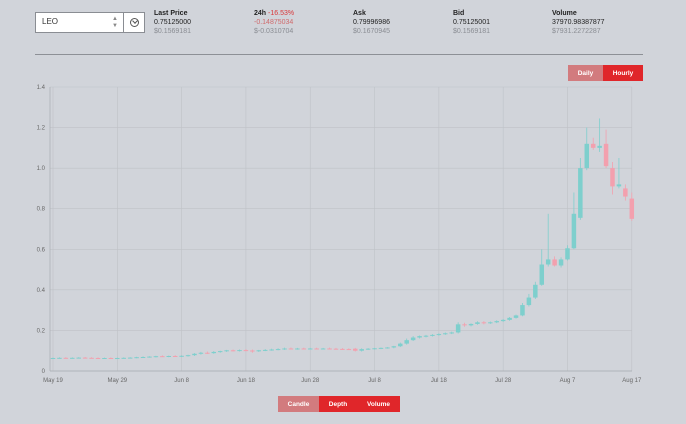 The width and height of the screenshot is (686, 424). Describe the element at coordinates (41, 129) in the screenshot. I see `y-tick-label: 1.2` at that location.